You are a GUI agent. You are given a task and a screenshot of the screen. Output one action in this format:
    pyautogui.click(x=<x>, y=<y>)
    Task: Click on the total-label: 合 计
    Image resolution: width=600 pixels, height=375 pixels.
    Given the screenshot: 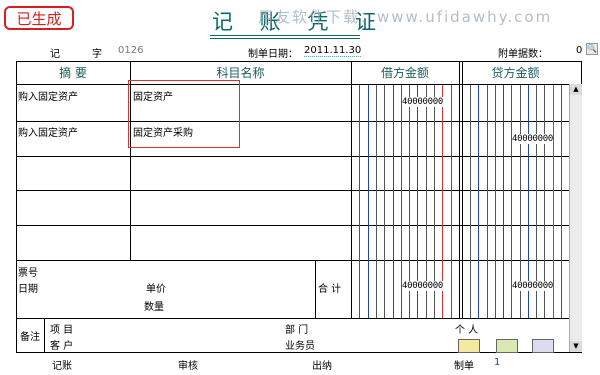 What is the action you would take?
    pyautogui.click(x=330, y=289)
    